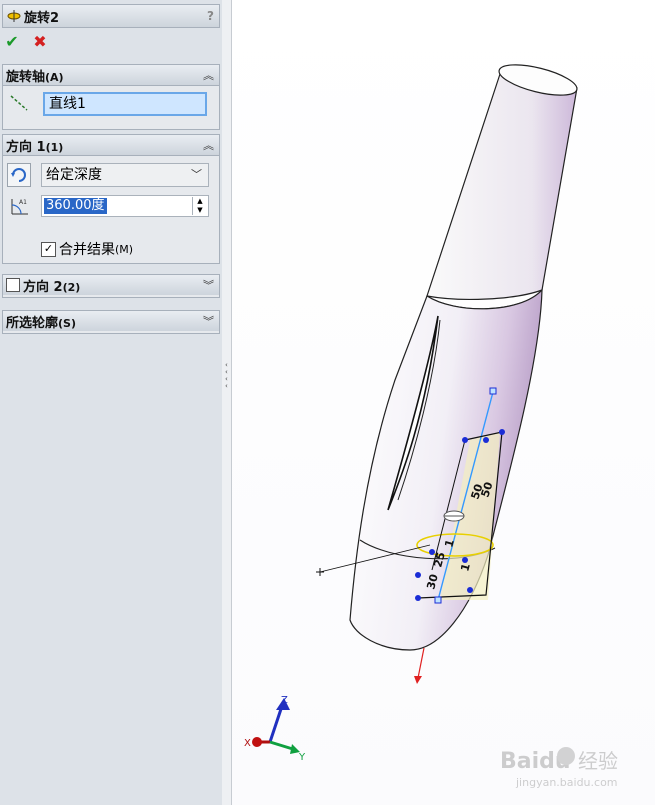 The height and width of the screenshot is (809, 655). Describe the element at coordinates (438, 600) in the screenshot. I see `axis-handle-bottom` at that location.